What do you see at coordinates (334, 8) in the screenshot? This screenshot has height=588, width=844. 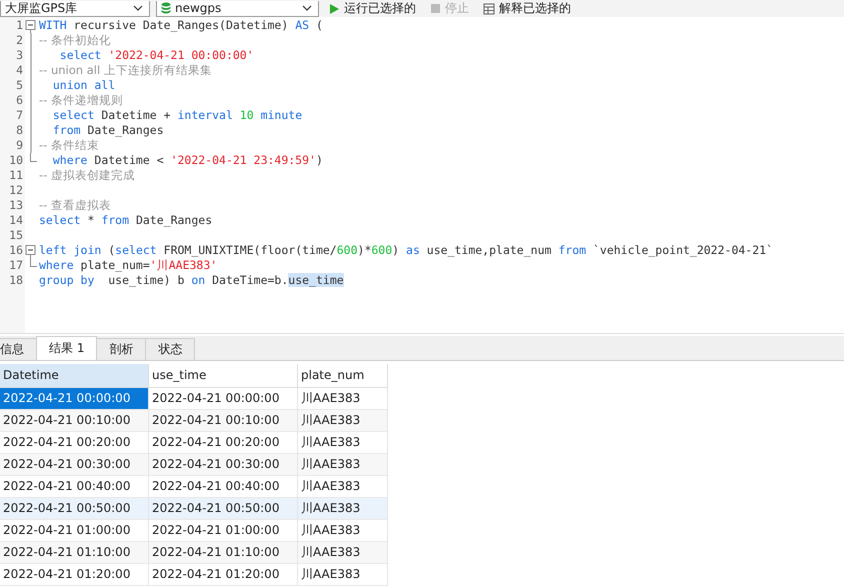 I see `play-icon` at bounding box center [334, 8].